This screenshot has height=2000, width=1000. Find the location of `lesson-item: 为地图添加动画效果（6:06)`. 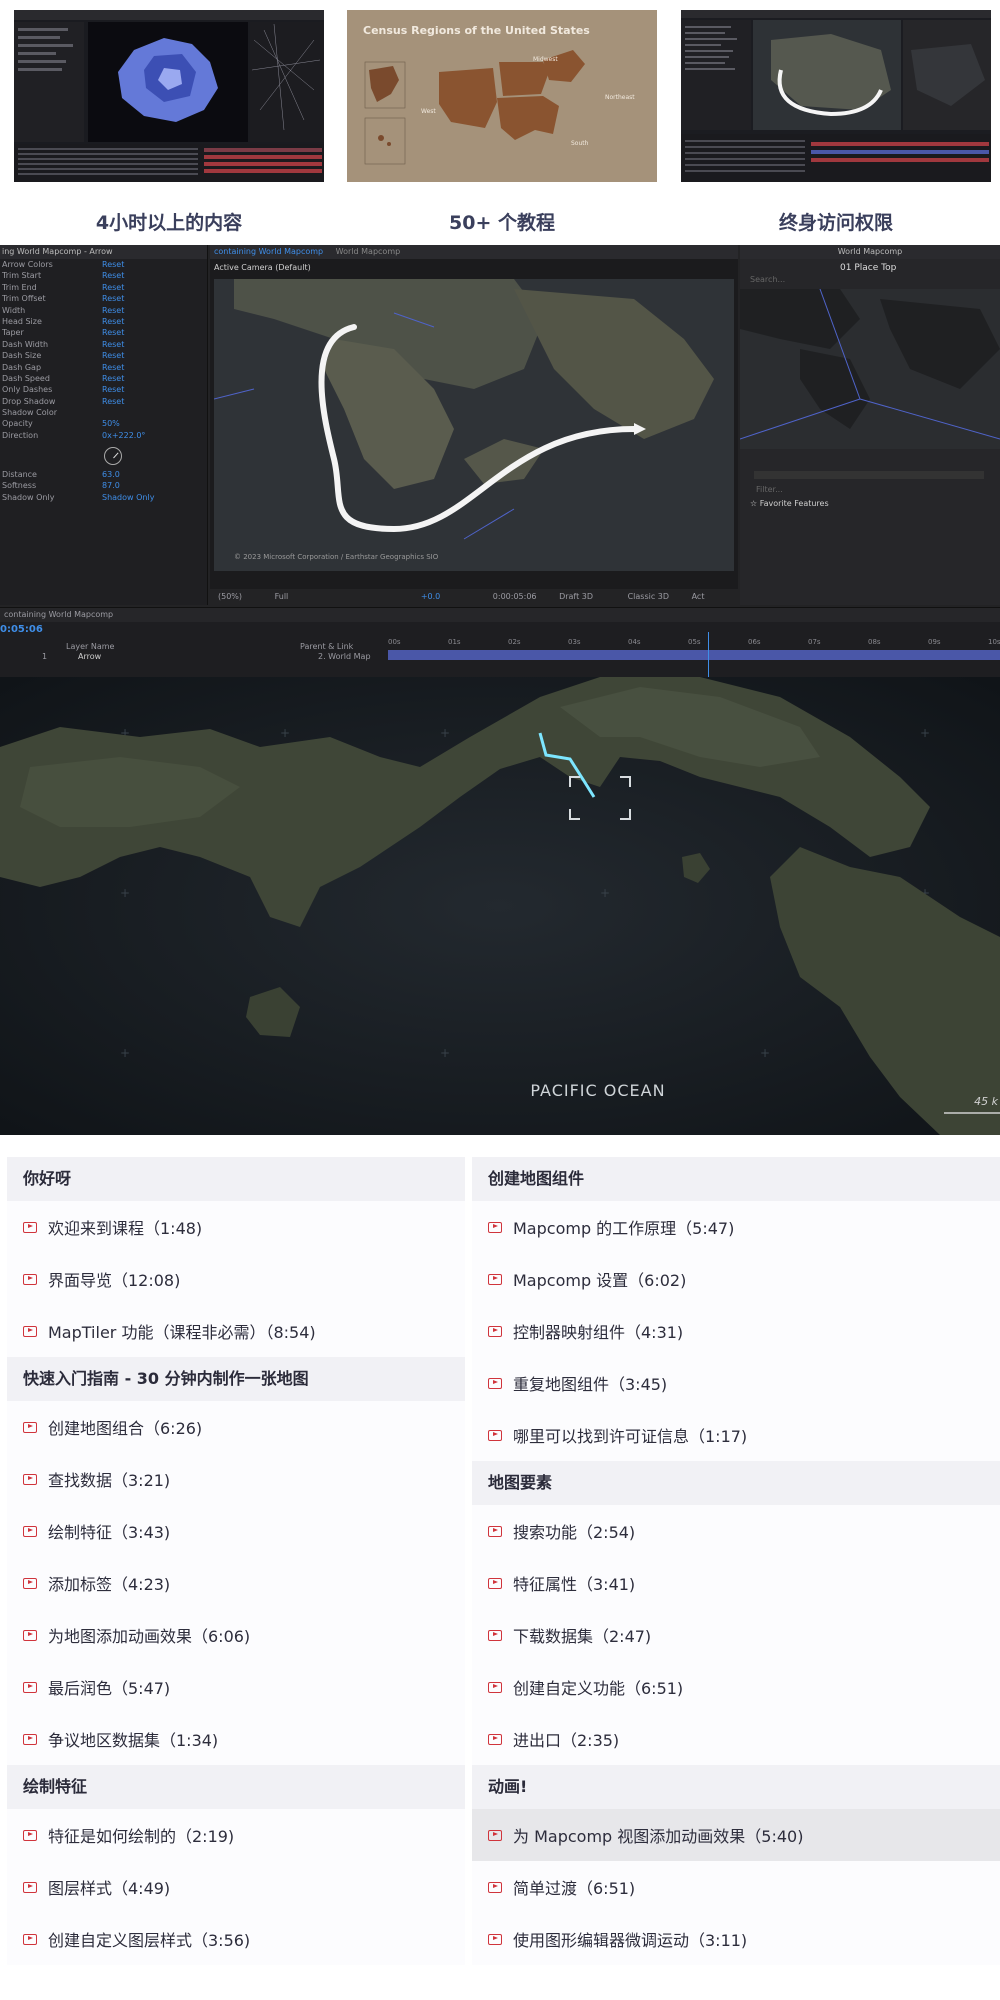

lesson-item: 为地图添加动画效果（6:06) is located at coordinates (236, 1635).